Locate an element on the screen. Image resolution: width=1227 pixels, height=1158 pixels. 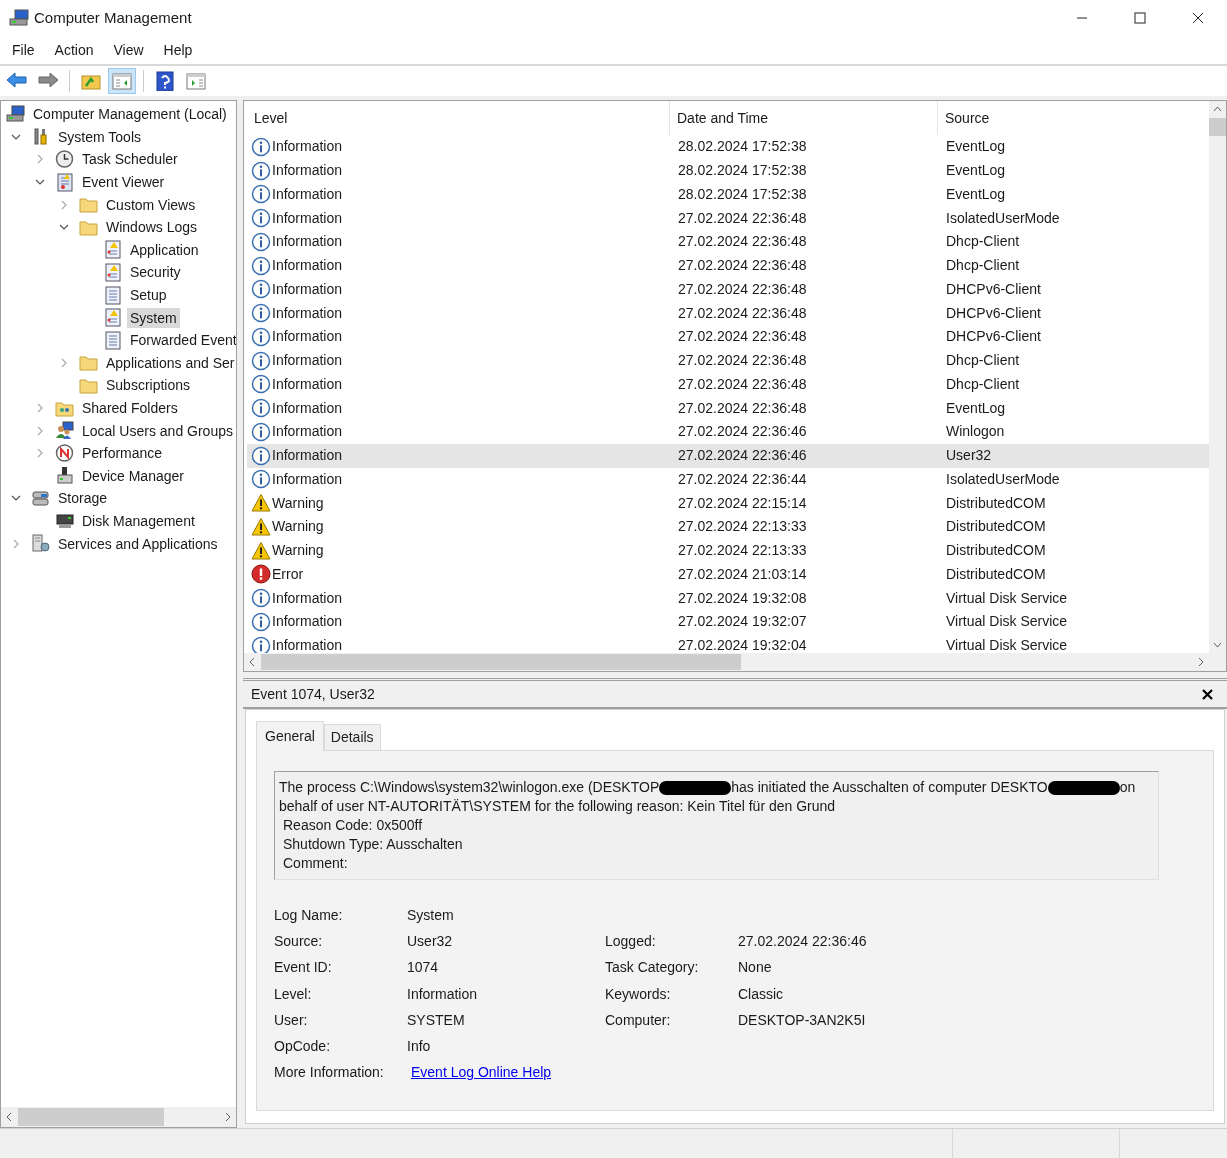
table-cell: 27.02.2024 22:15:14 is located at coordinates (742, 502).